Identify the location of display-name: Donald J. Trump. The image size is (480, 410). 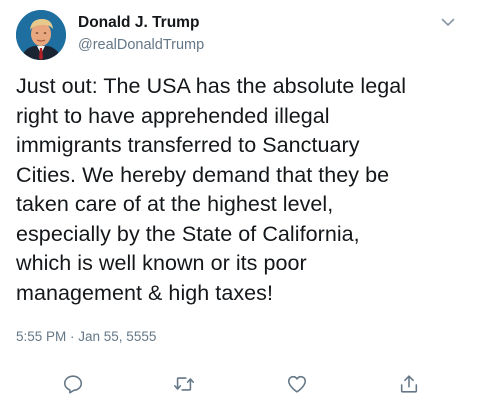
(138, 23).